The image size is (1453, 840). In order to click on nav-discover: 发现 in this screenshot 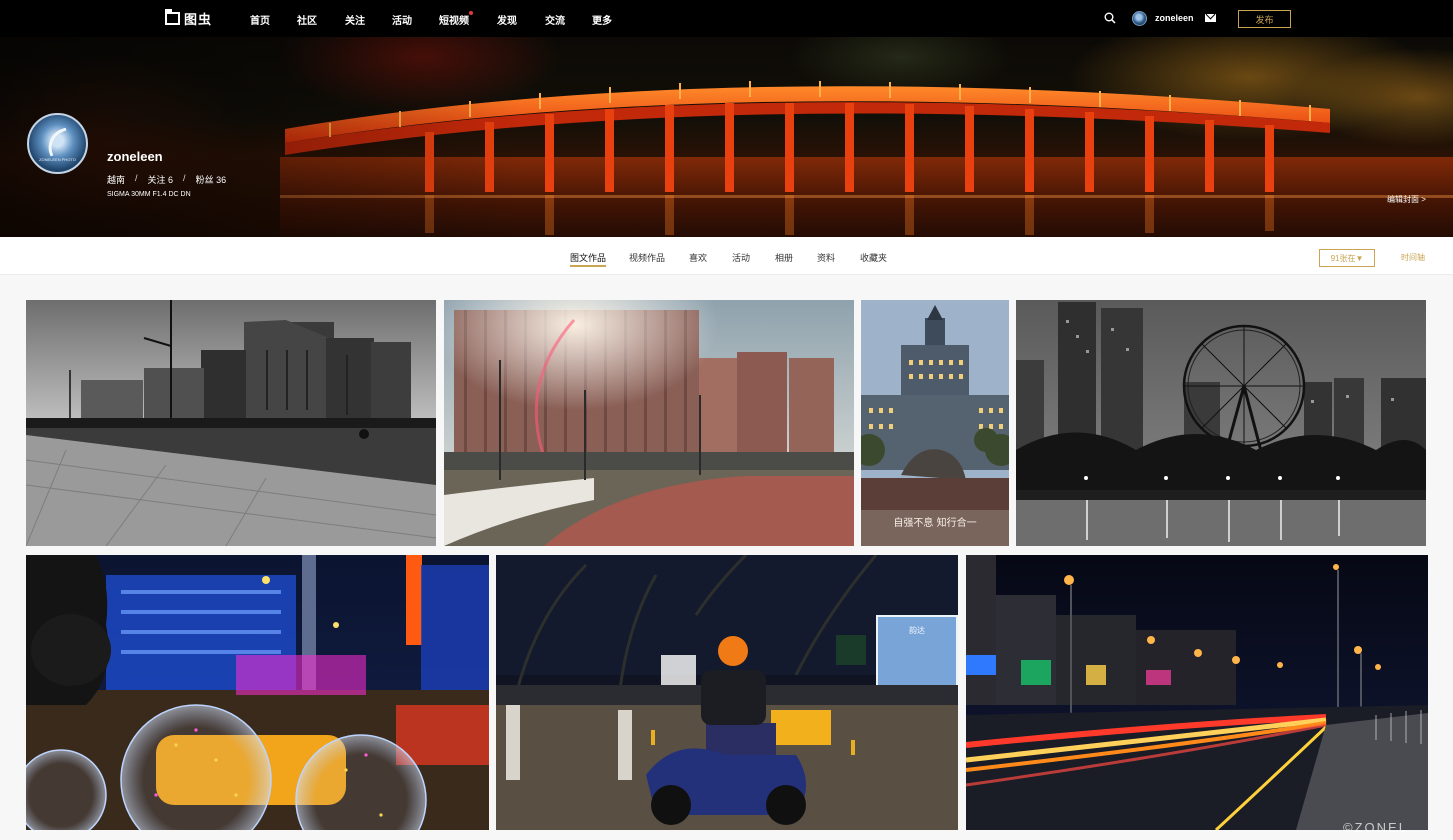, I will do `click(507, 19)`.